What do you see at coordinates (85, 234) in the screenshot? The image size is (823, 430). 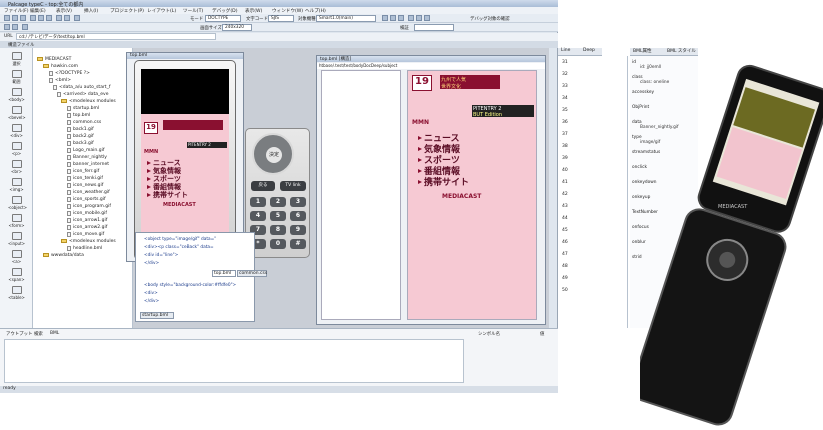 I see `tree-item: icon_move.gif` at bounding box center [85, 234].